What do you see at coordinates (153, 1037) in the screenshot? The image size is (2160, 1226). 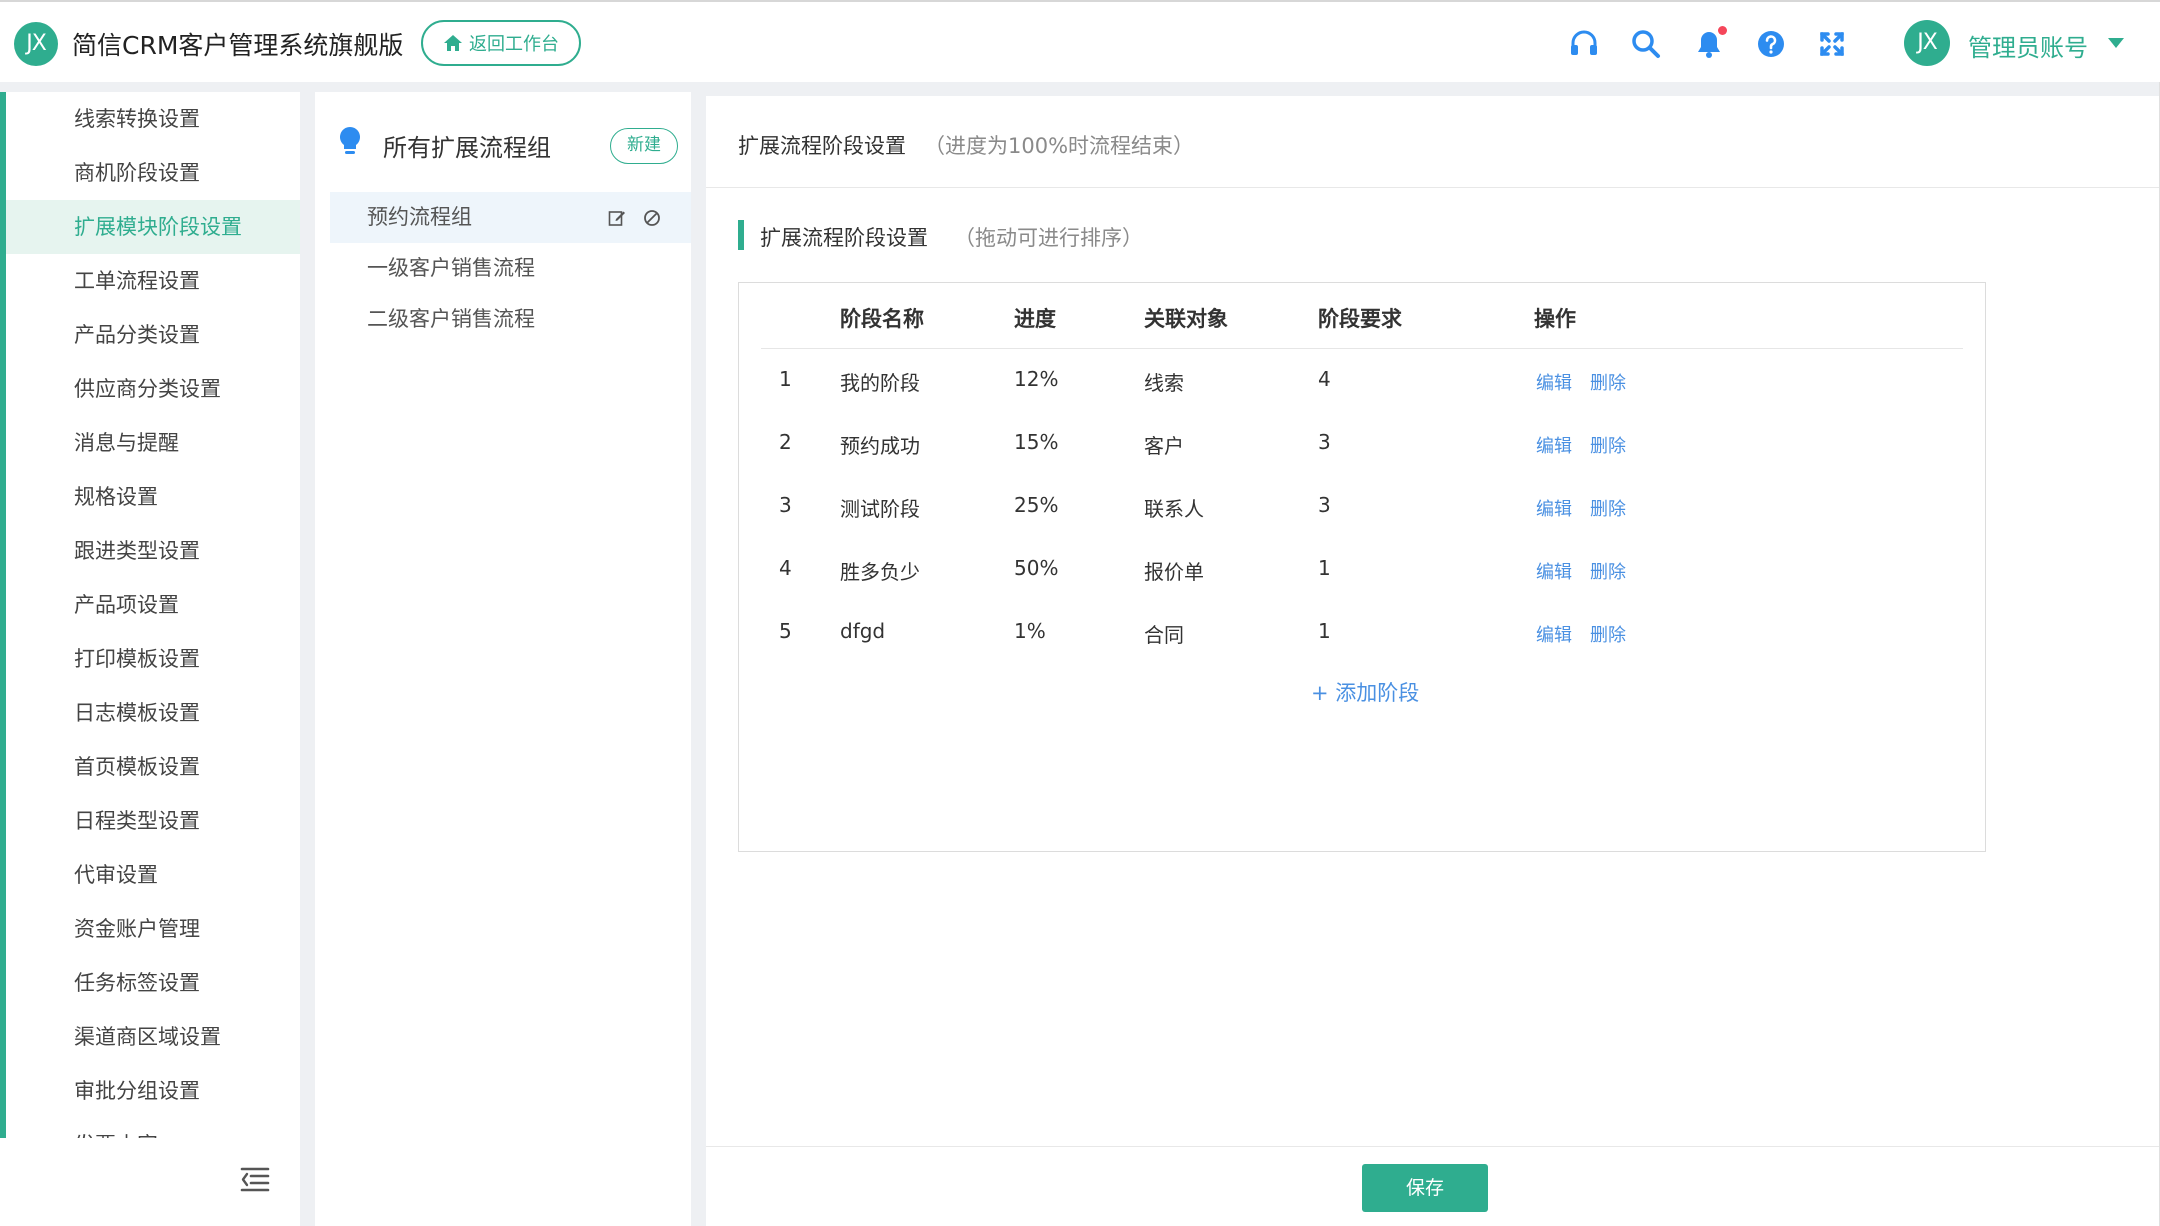 I see `sidebar-item: 渠道商区域设置` at bounding box center [153, 1037].